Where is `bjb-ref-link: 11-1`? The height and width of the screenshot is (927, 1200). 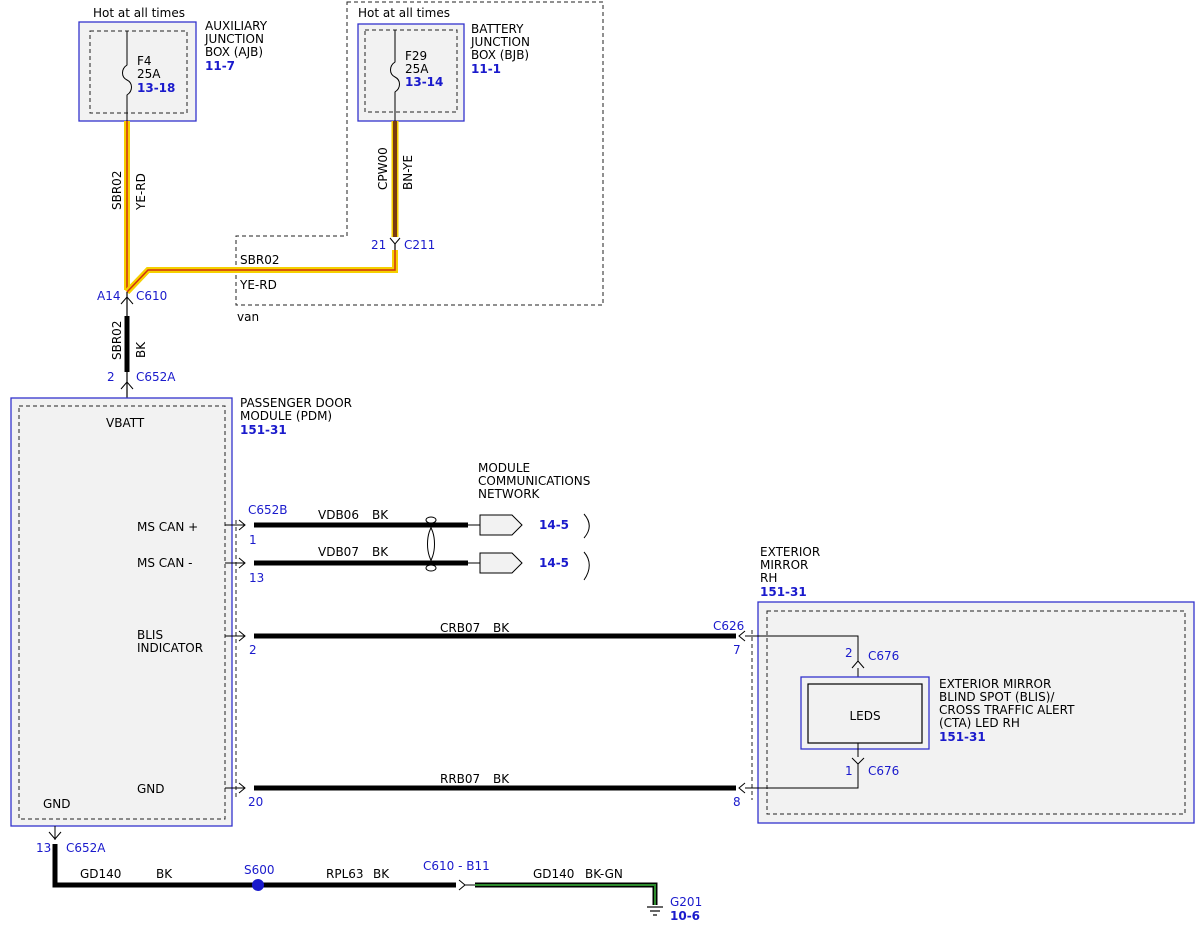 bjb-ref-link: 11-1 is located at coordinates (486, 69).